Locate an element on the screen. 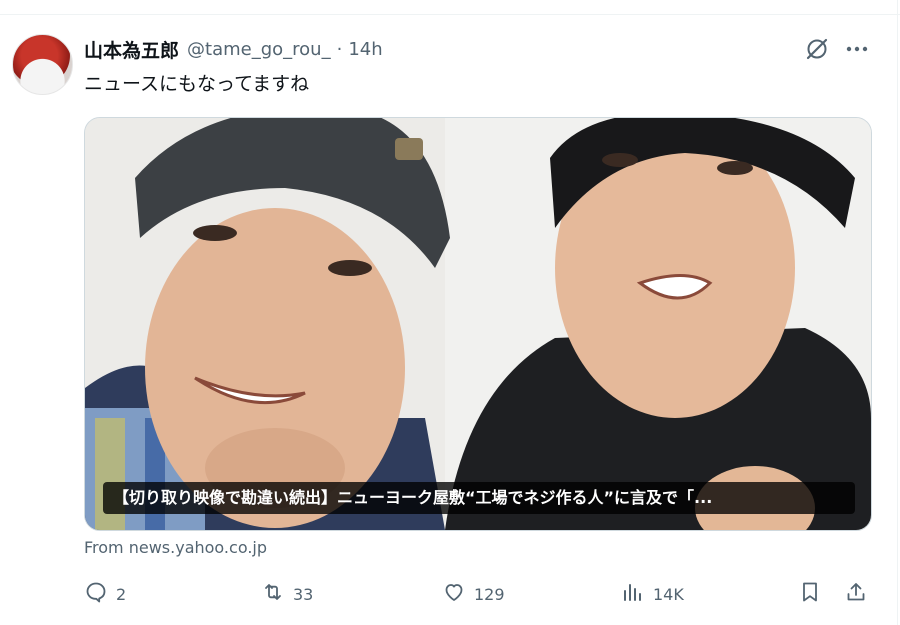  repost-icon is located at coordinates (273, 594).